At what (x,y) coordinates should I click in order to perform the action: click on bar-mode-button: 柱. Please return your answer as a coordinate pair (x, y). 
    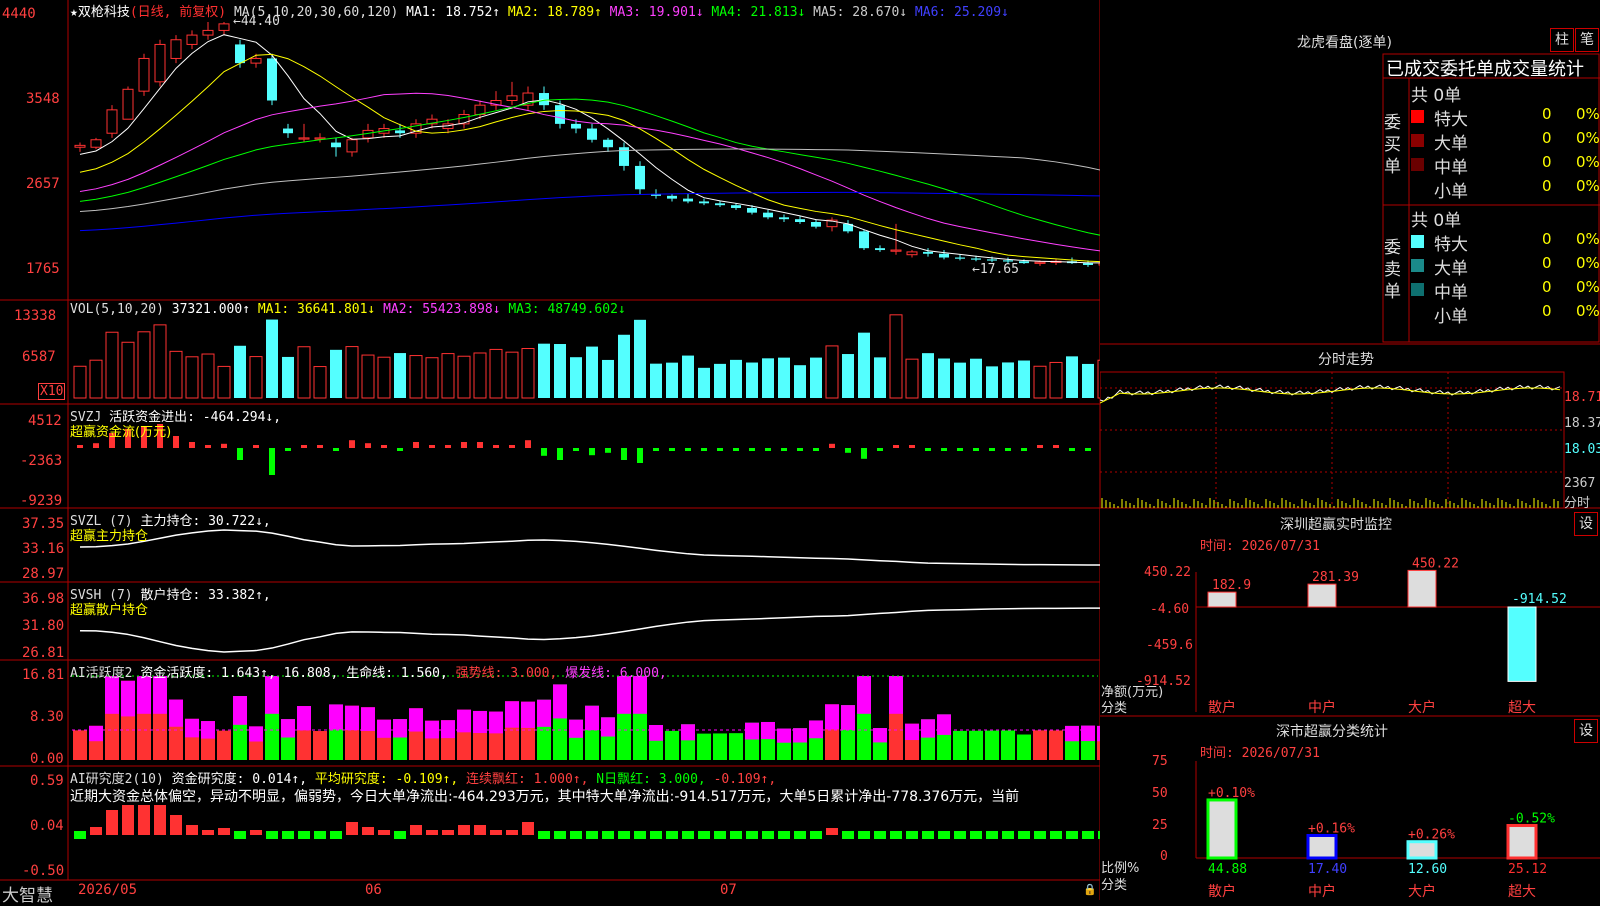
    Looking at the image, I should click on (1562, 40).